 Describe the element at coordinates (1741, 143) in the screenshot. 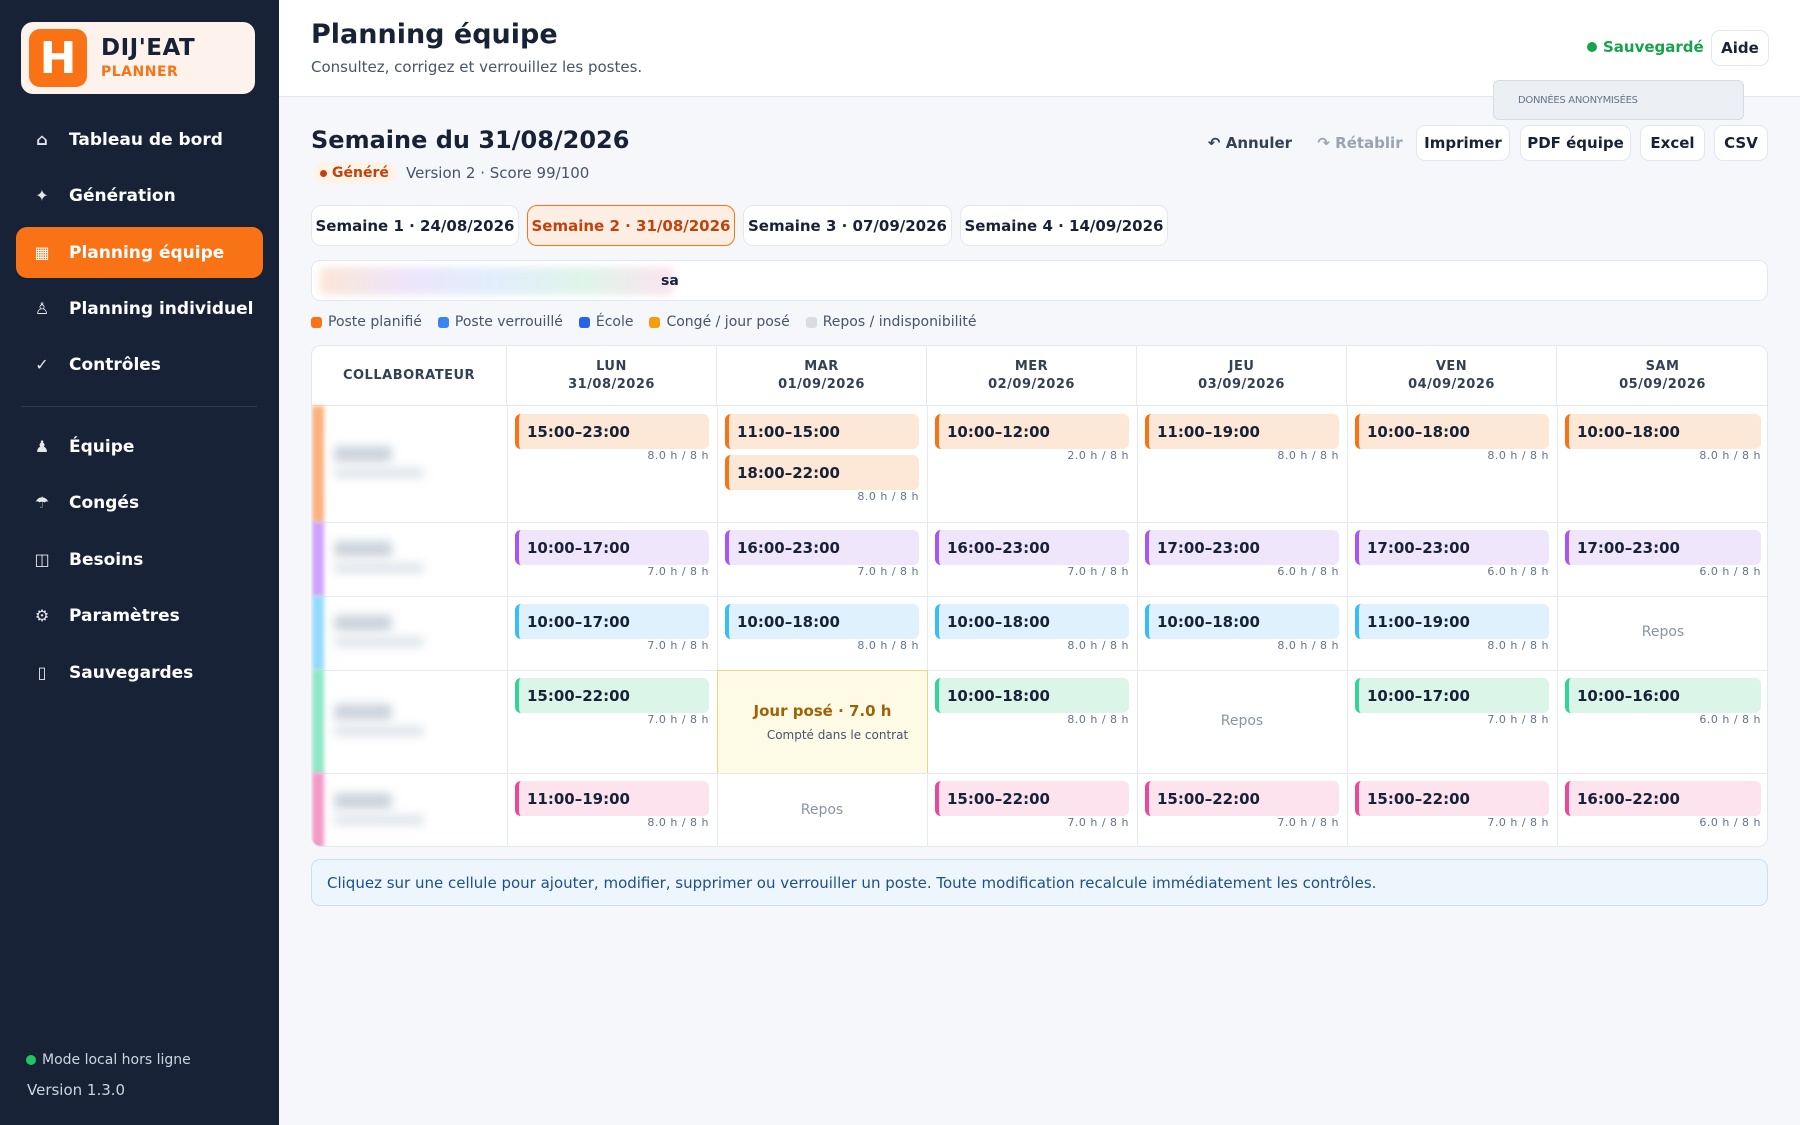

I see `csv-button: CSV` at that location.